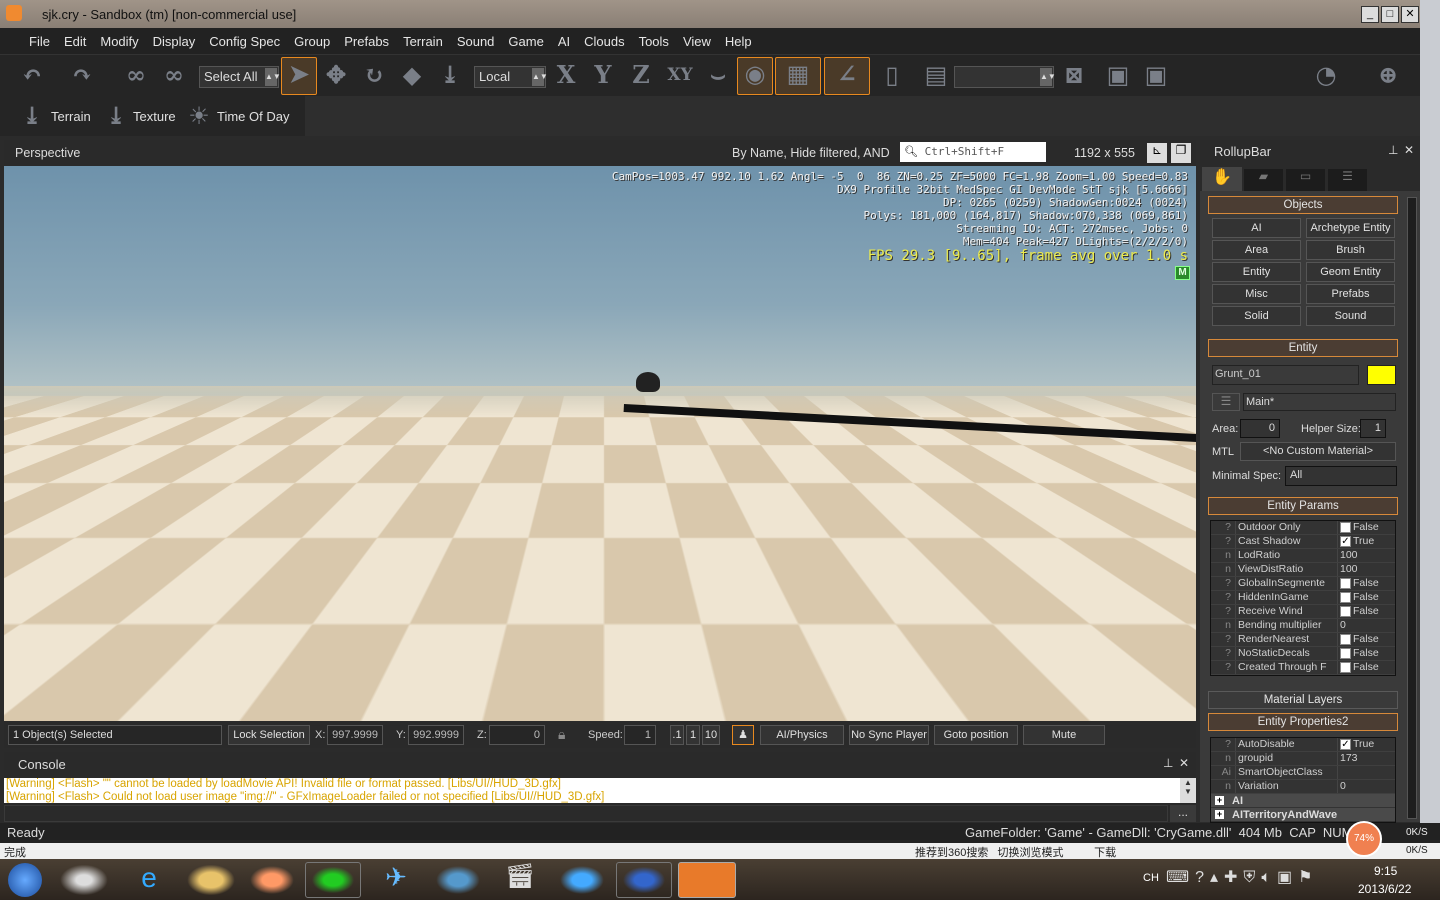 The width and height of the screenshot is (1440, 900). What do you see at coordinates (677, 735) in the screenshot?
I see `speed-0.1-button: .1` at bounding box center [677, 735].